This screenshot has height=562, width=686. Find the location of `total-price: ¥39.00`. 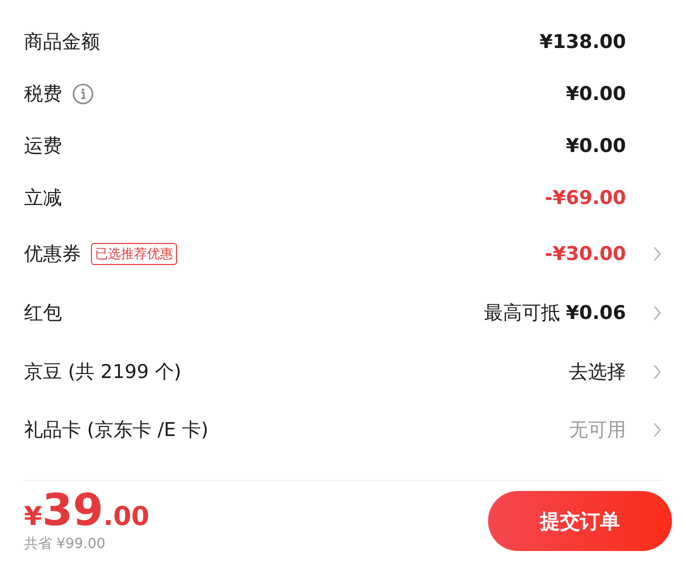

total-price: ¥39.00 is located at coordinates (87, 511).